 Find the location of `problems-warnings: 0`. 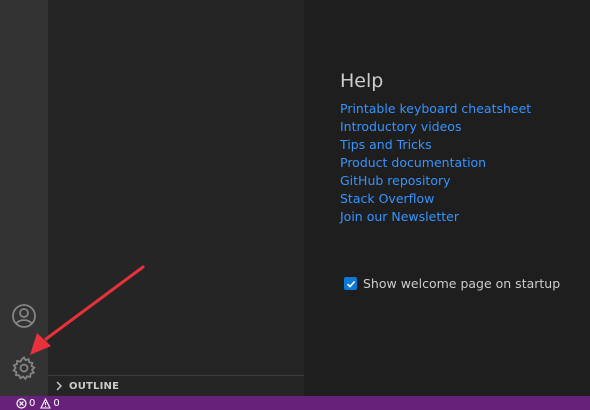

problems-warnings: 0 is located at coordinates (50, 403).